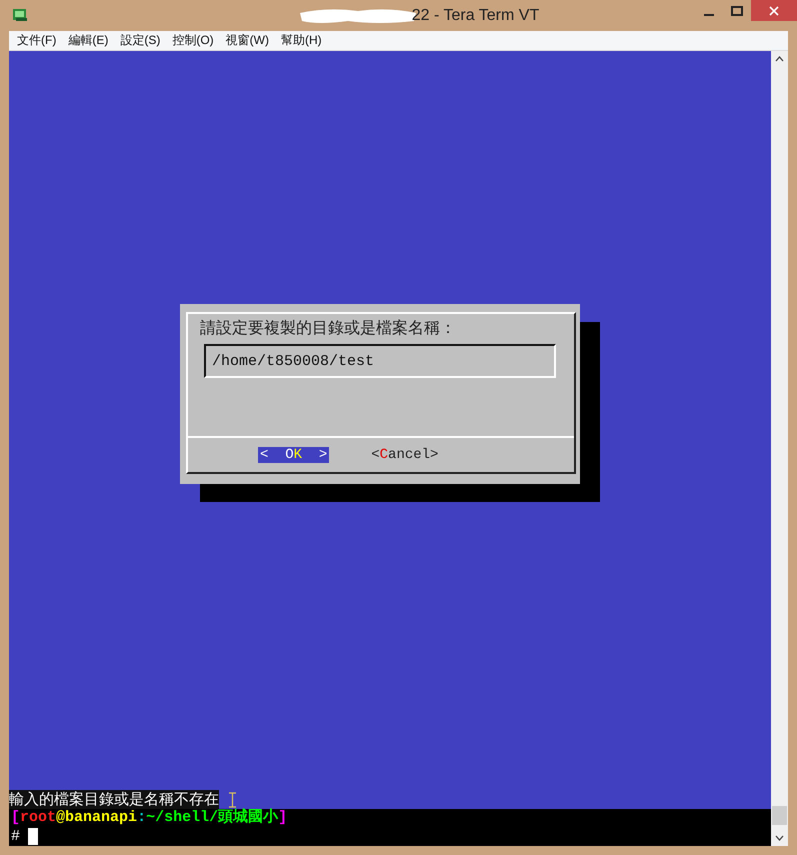  I want to click on scrollbar, so click(779, 448).